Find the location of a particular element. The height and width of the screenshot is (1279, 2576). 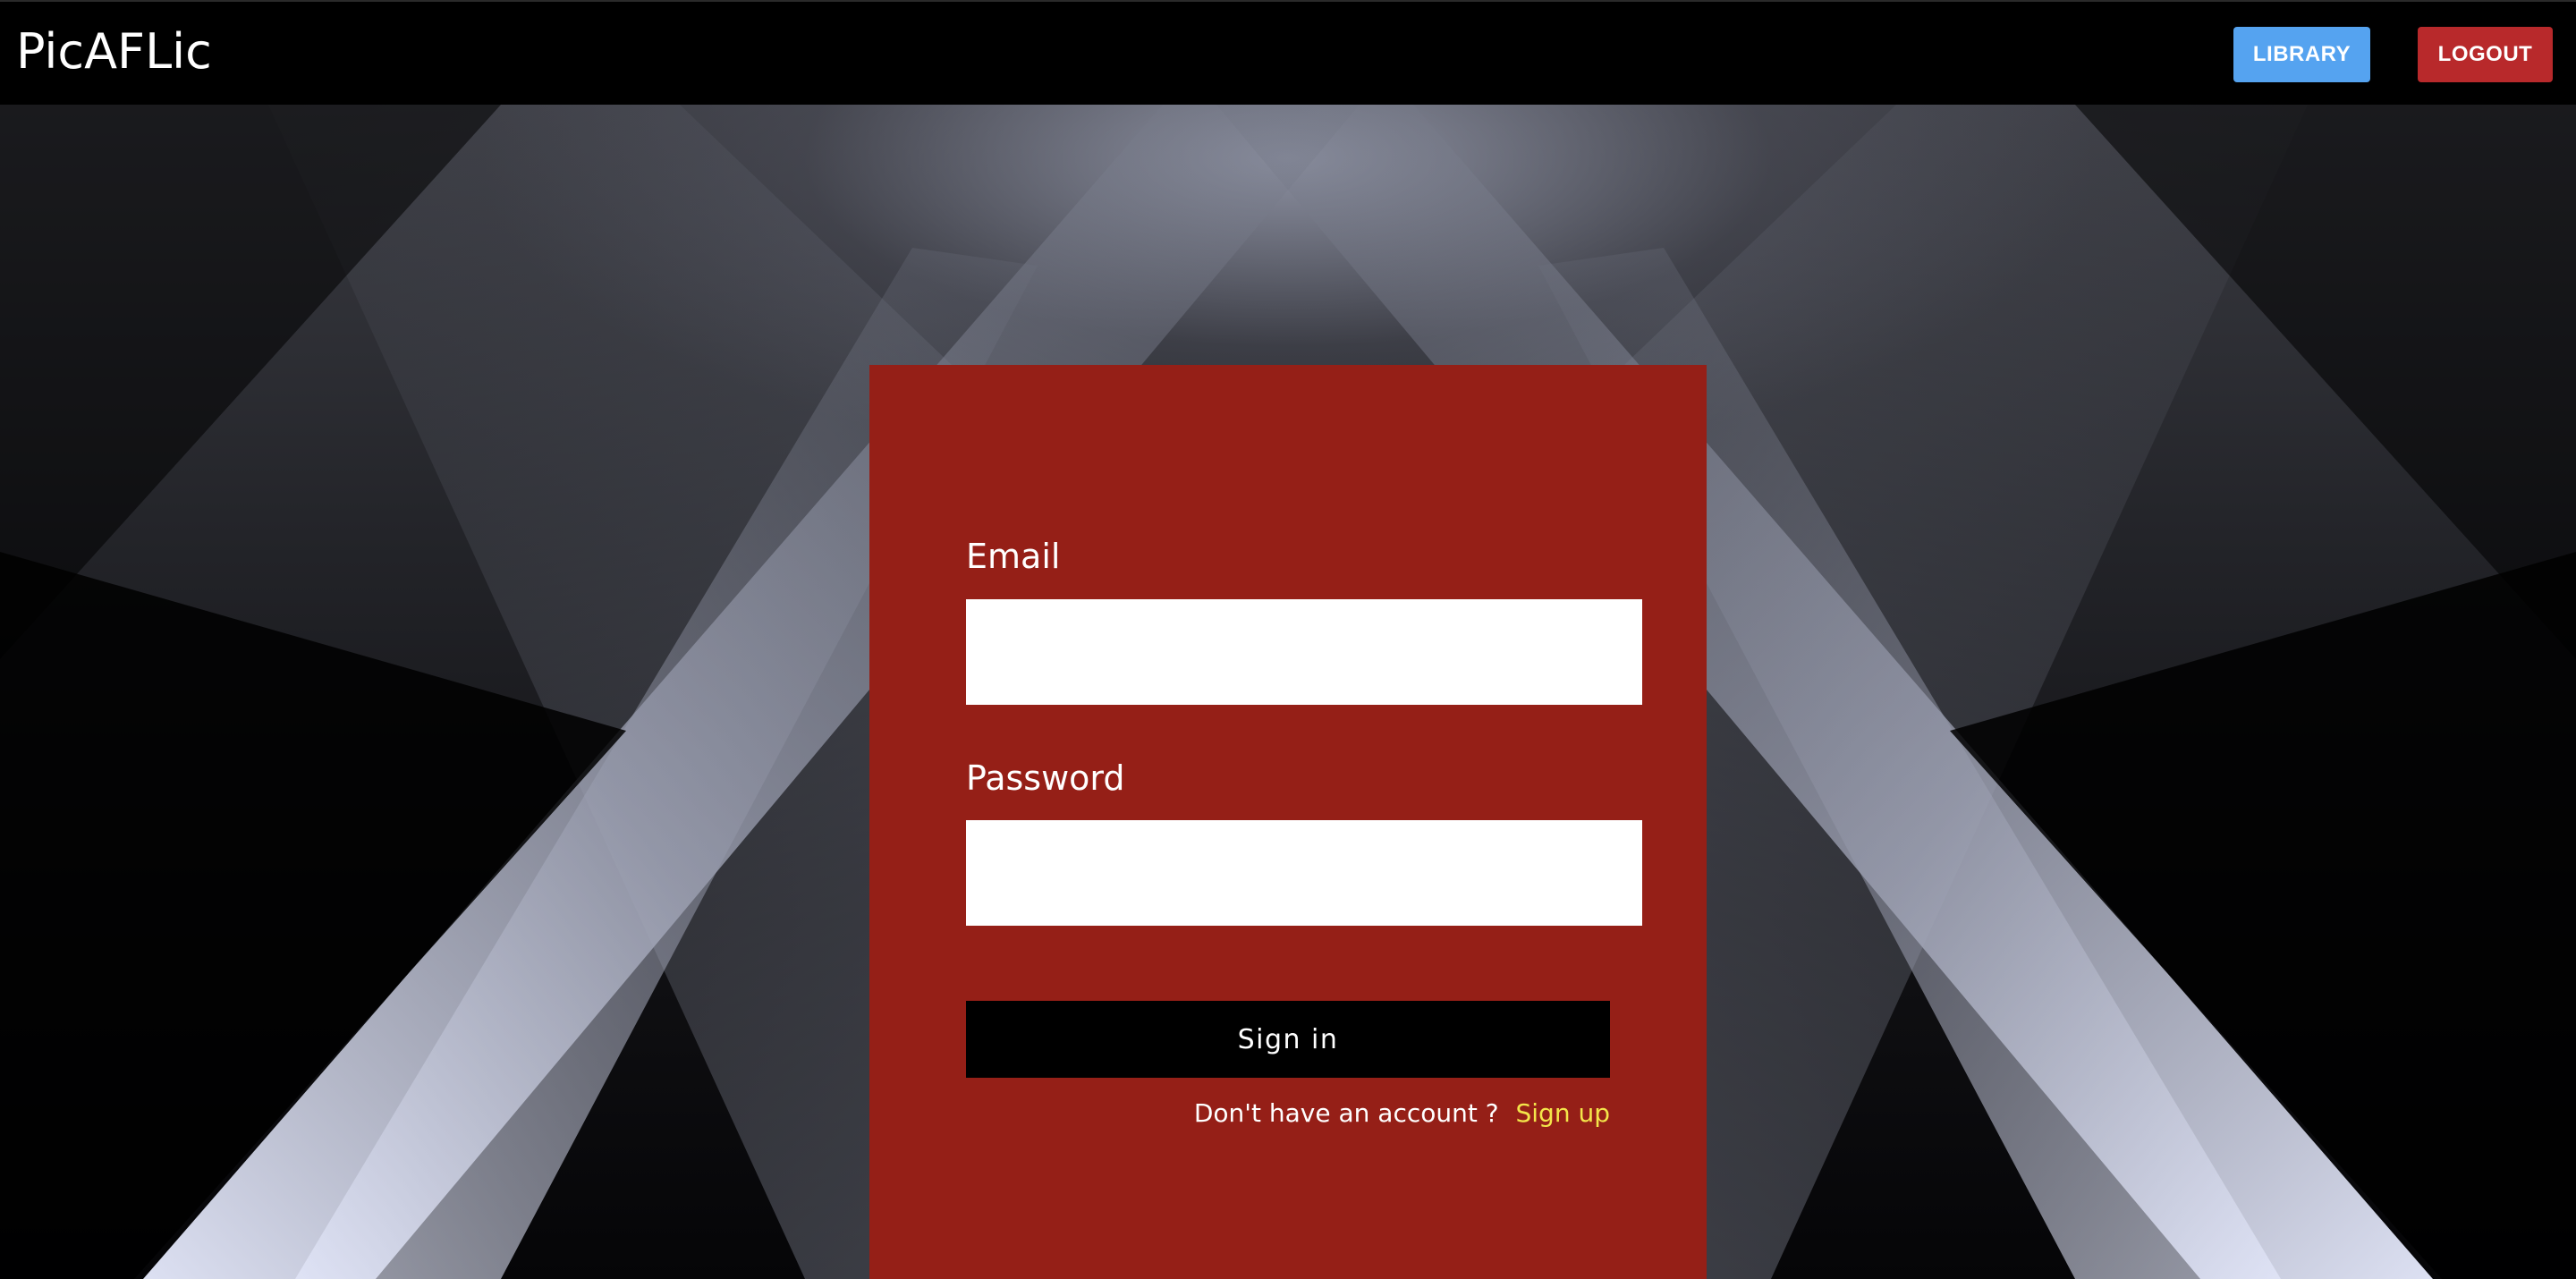

library-button: LIBRARY is located at coordinates (2301, 55).